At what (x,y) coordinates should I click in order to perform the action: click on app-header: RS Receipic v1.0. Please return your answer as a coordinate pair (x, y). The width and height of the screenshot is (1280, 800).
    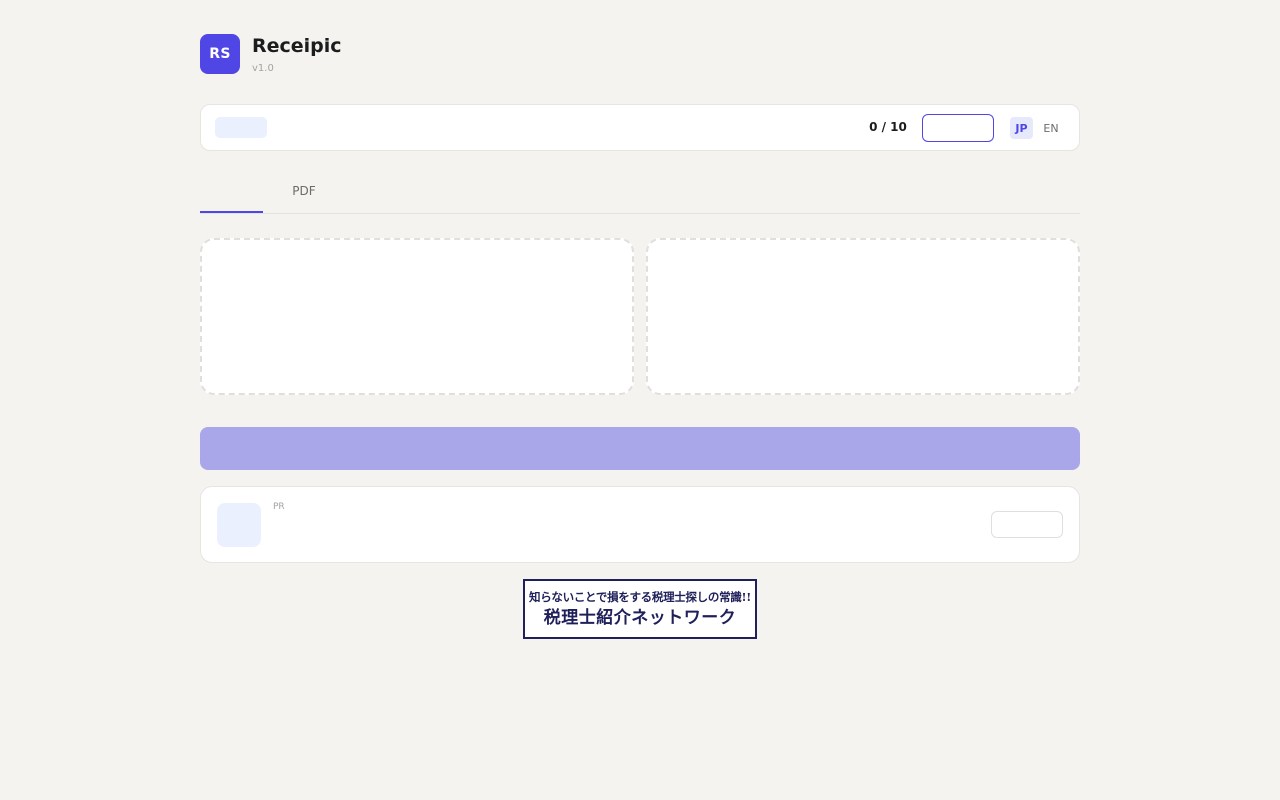
    Looking at the image, I should click on (640, 56).